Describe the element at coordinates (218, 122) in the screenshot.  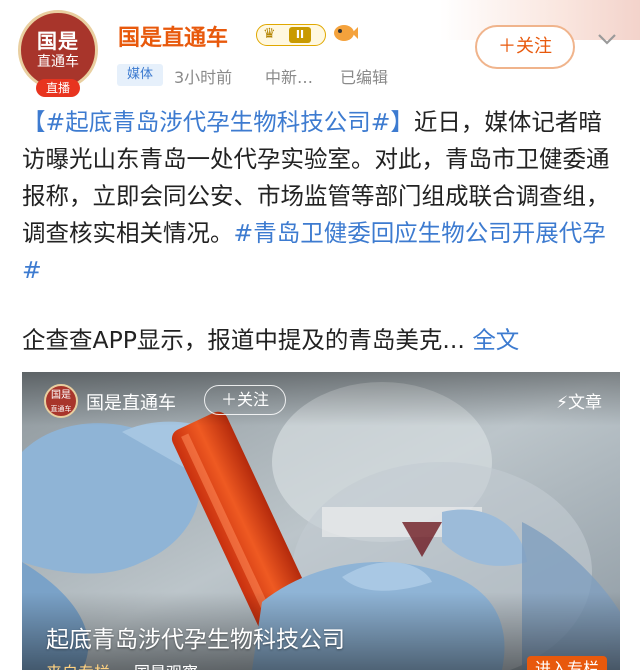
I see `hashtag-link: 【#起底青岛涉代孕生物科技公司#】` at that location.